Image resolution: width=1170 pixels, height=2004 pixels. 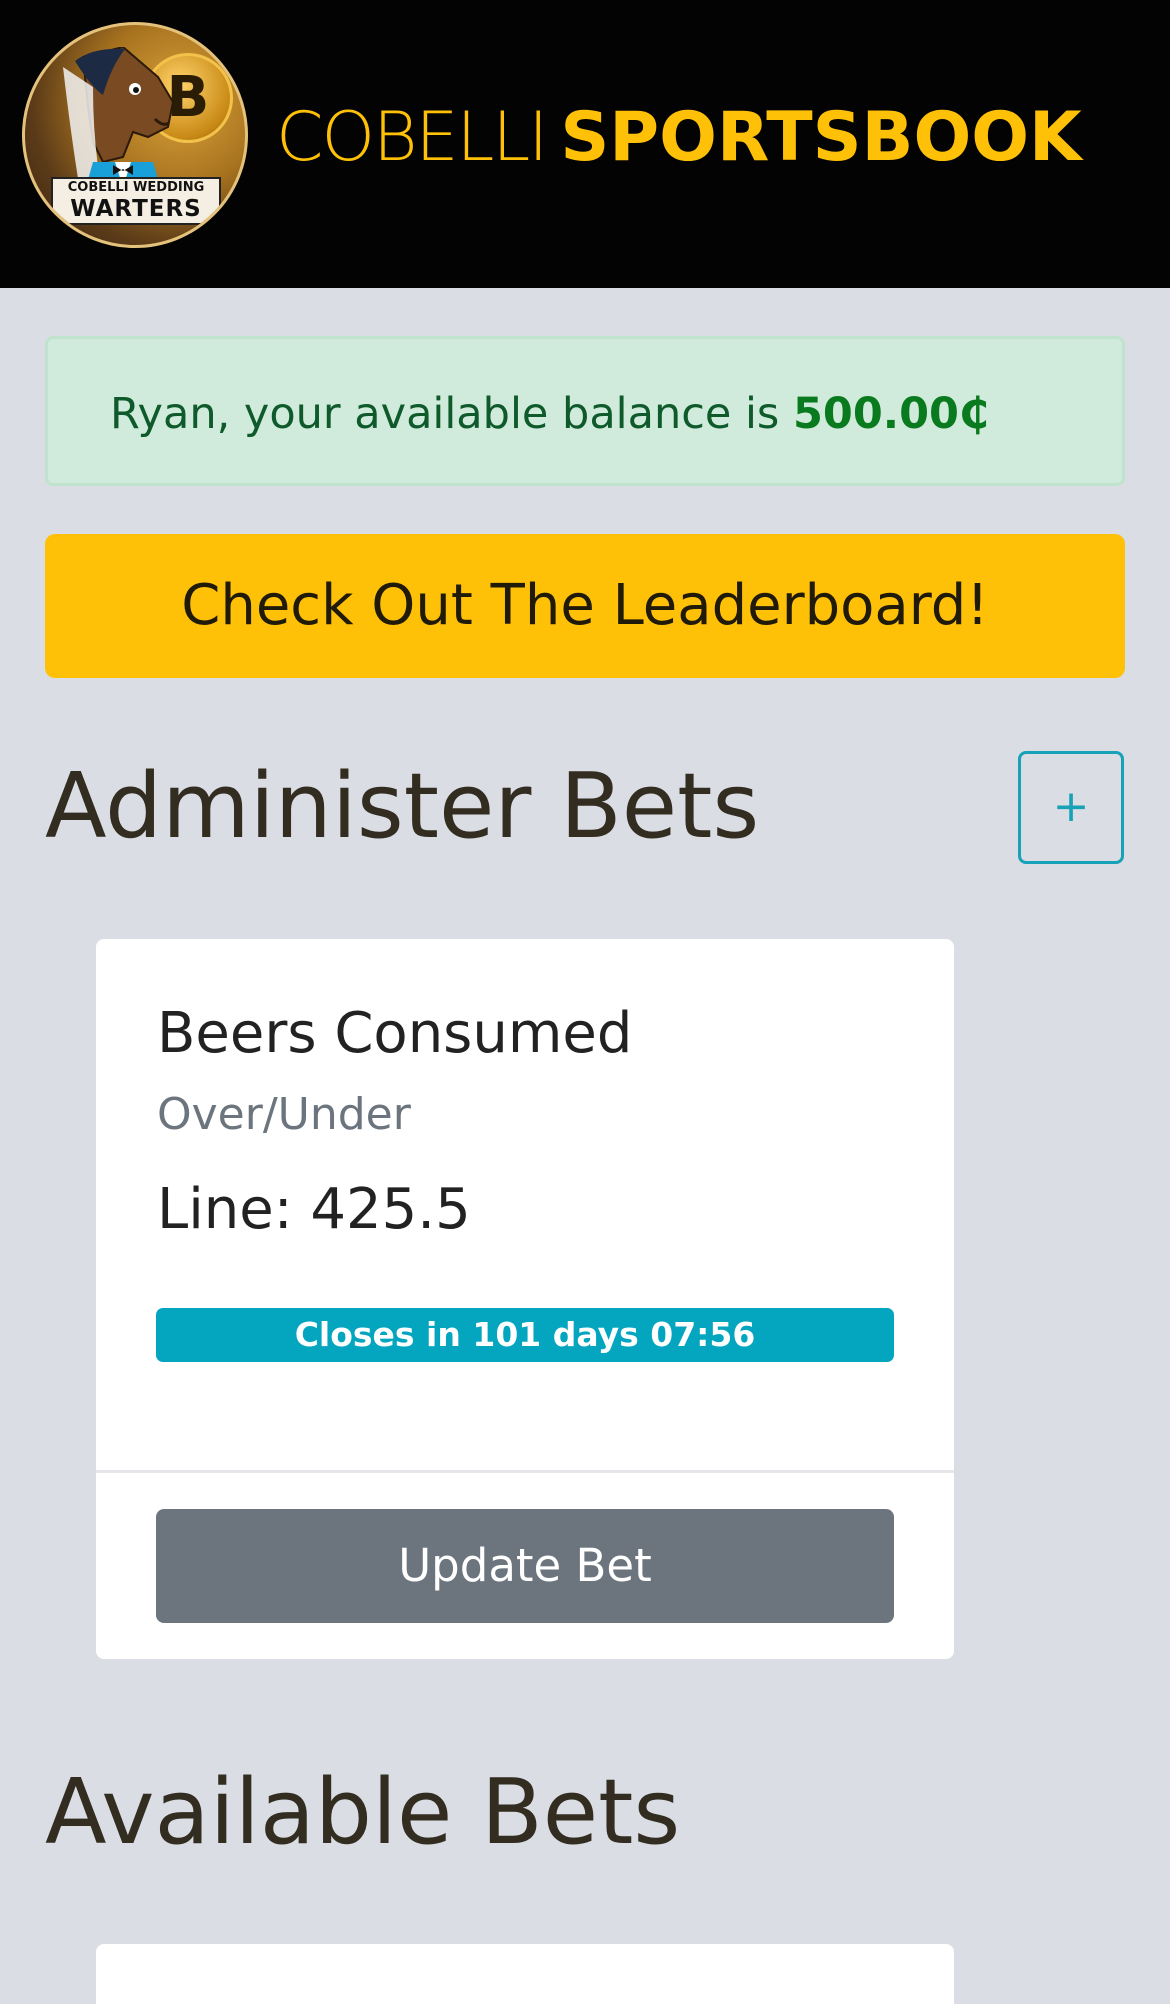 What do you see at coordinates (136, 209) in the screenshot?
I see `logo-banner-line2: WARTERS` at bounding box center [136, 209].